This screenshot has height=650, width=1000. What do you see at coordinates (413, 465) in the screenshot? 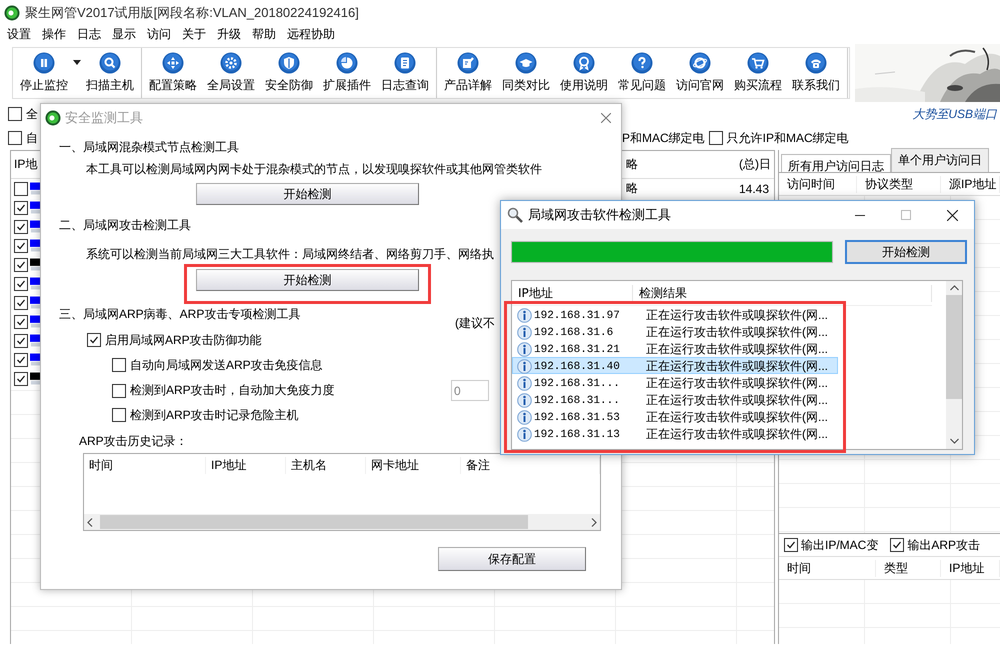
I see `column-header: 网卡地址` at bounding box center [413, 465].